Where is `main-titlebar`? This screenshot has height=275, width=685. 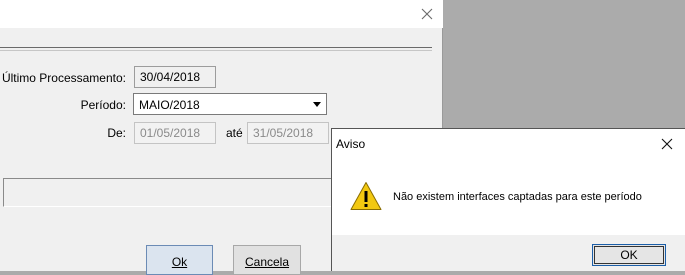
main-titlebar is located at coordinates (221, 14).